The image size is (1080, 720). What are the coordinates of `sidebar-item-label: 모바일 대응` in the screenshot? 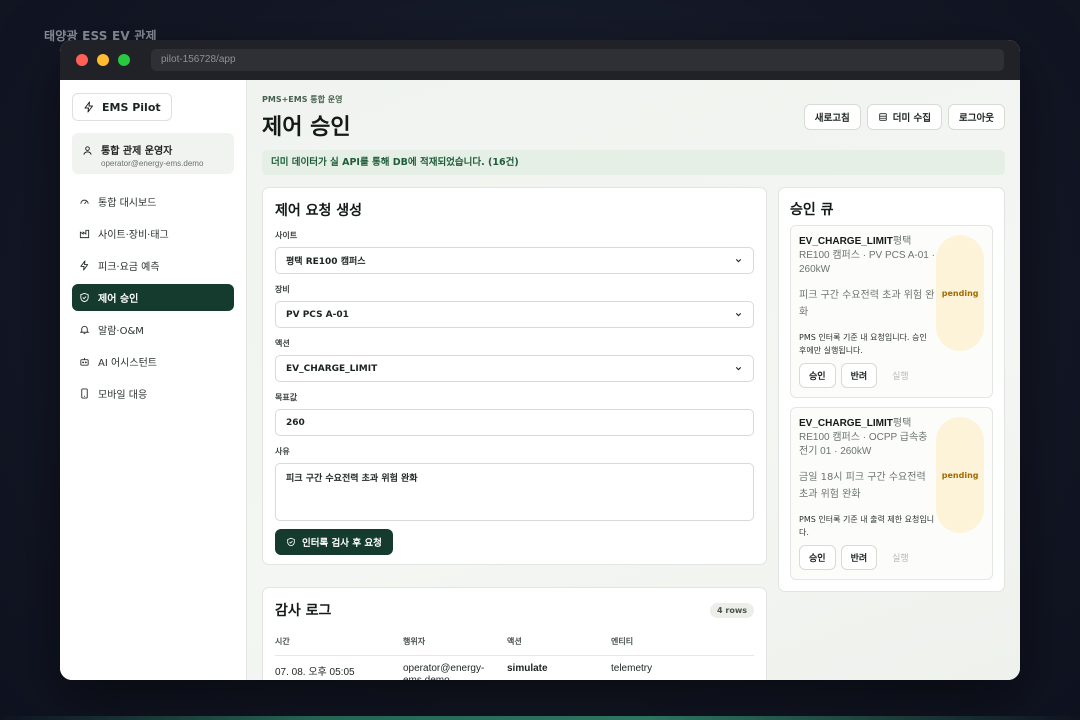 It's located at (123, 395).